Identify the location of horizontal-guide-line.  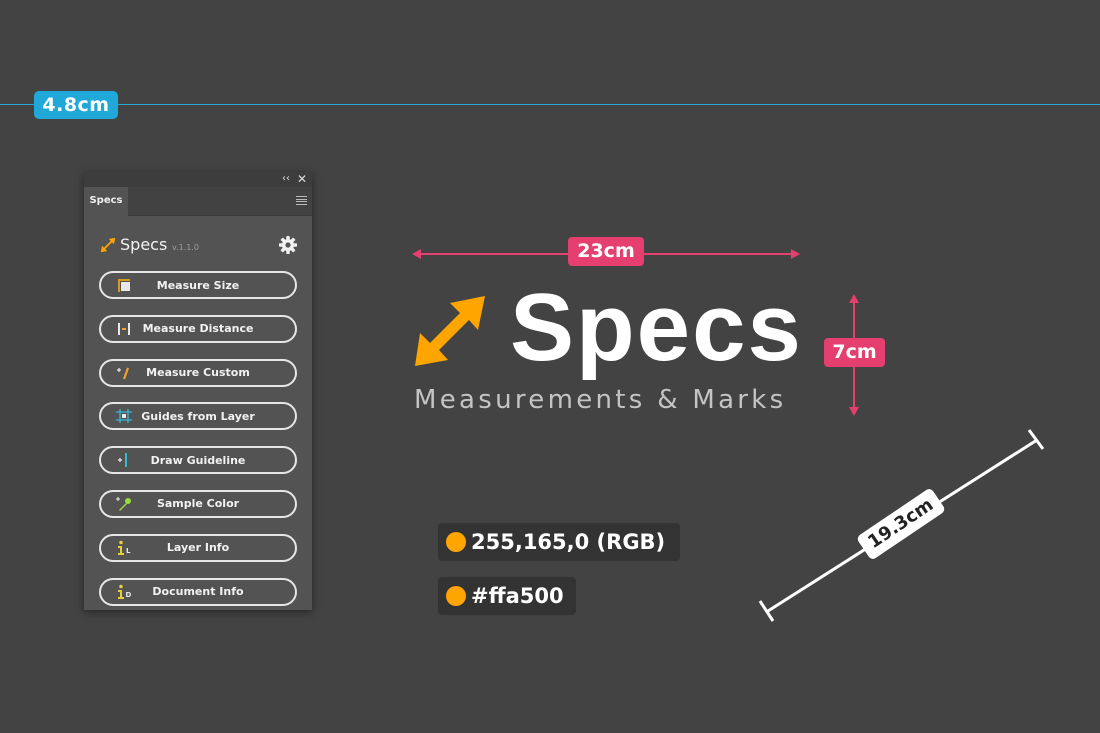
(550, 104).